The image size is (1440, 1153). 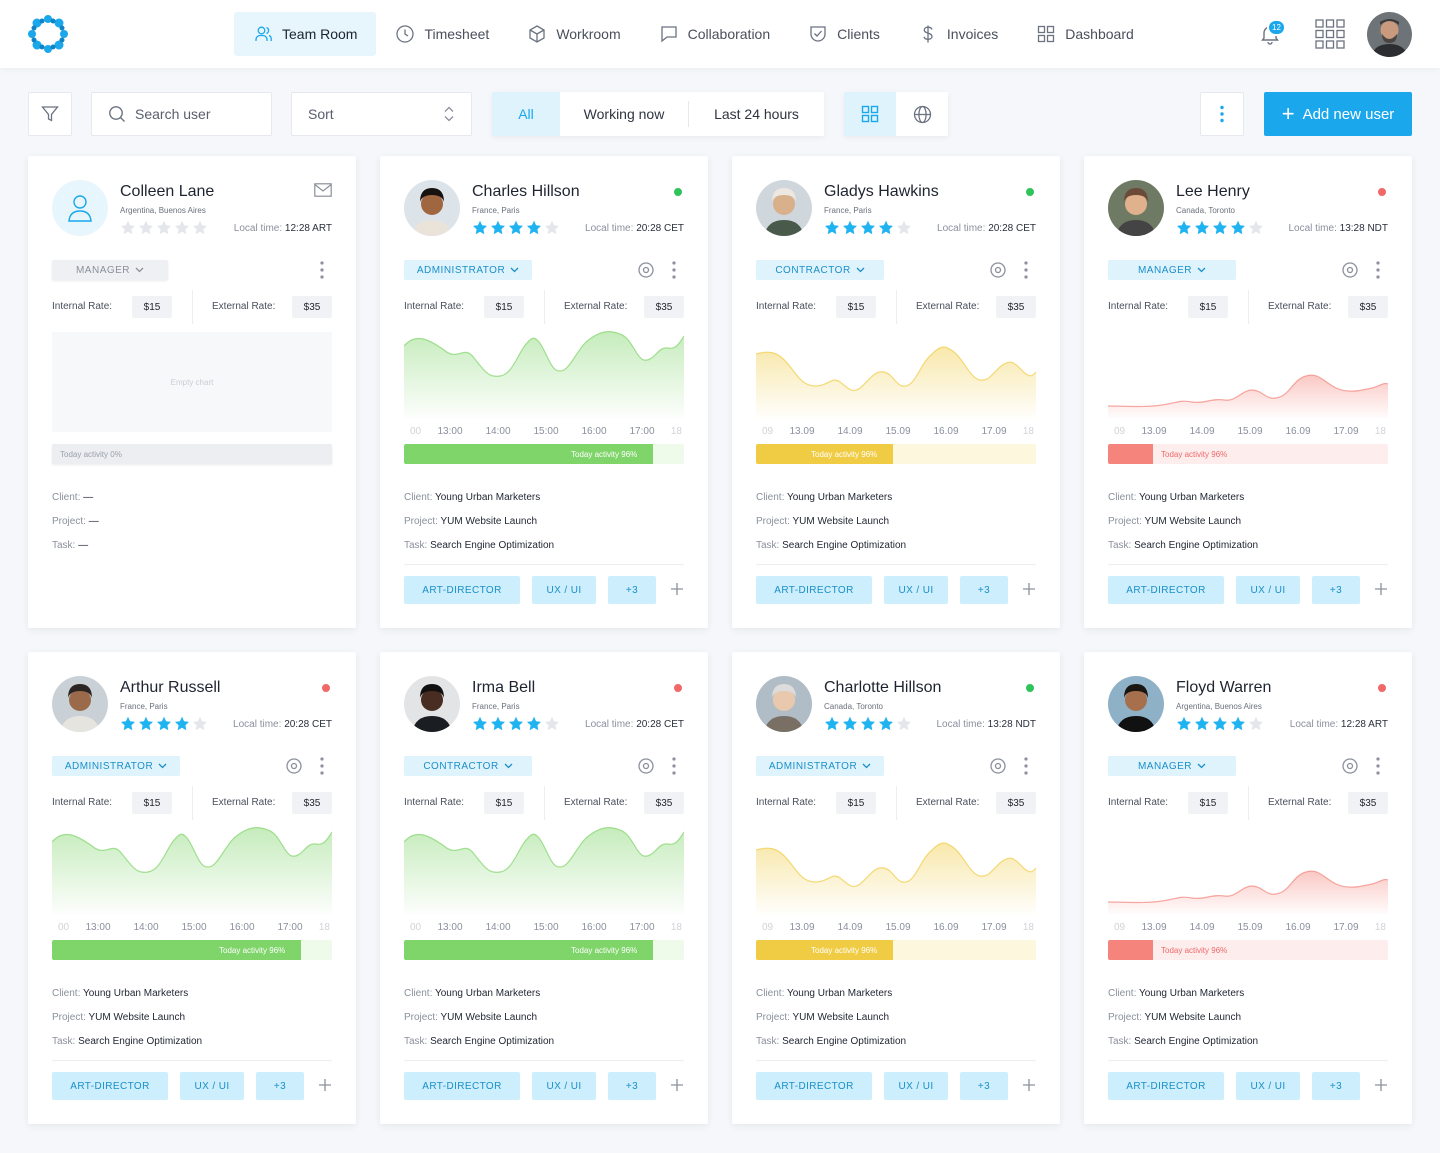 I want to click on user-name: Lee Henry, so click(x=1213, y=192).